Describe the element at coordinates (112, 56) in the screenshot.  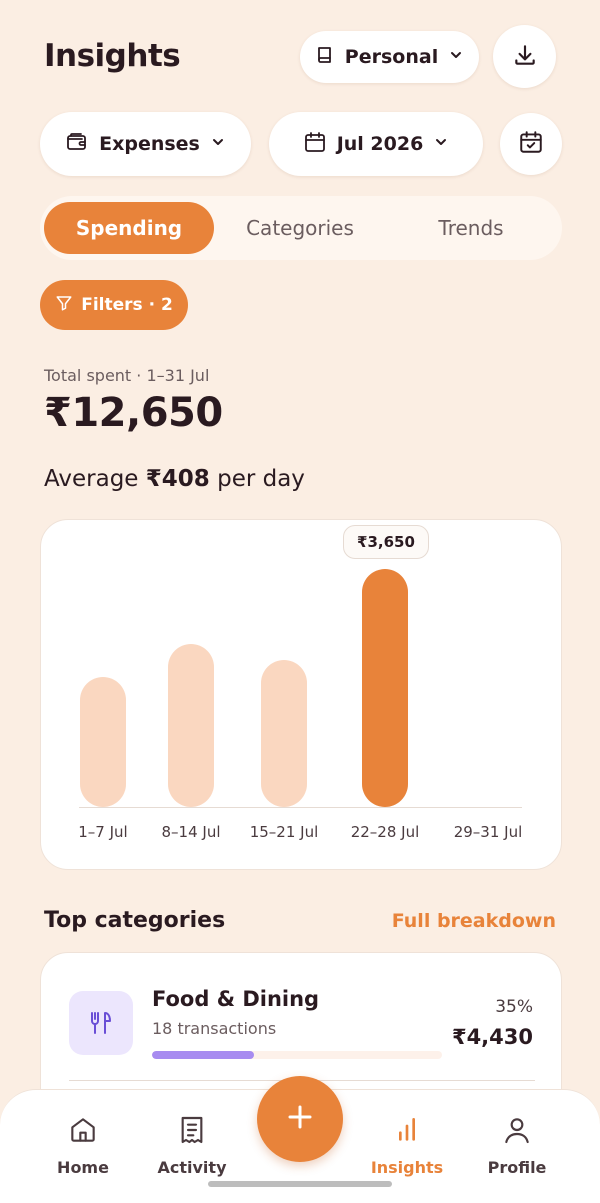
I see `page-title: Insights` at that location.